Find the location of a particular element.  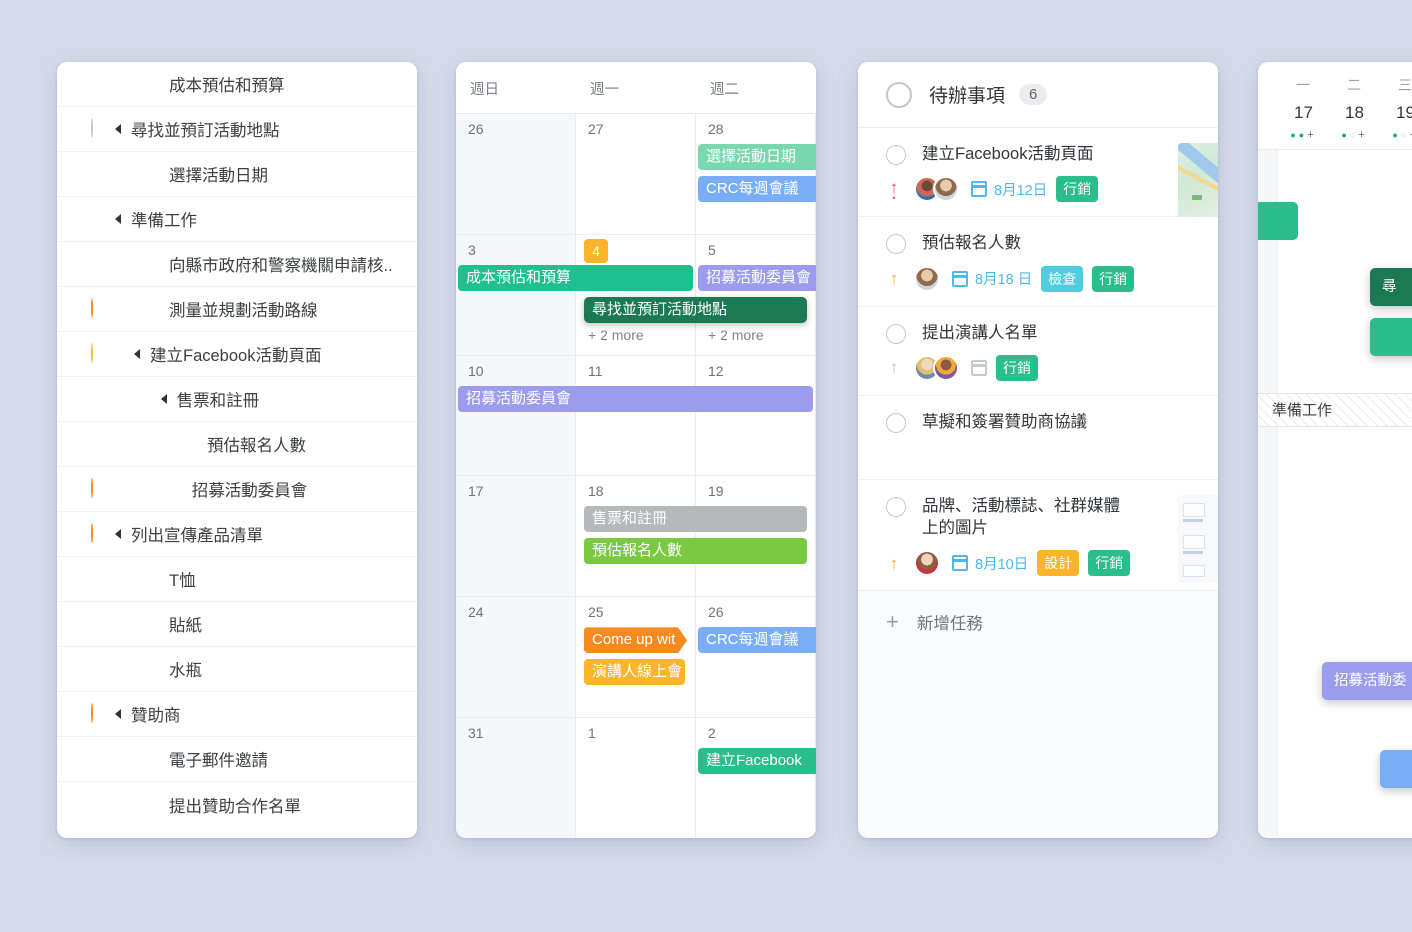

calendar-day-cell: 27 is located at coordinates (636, 174).